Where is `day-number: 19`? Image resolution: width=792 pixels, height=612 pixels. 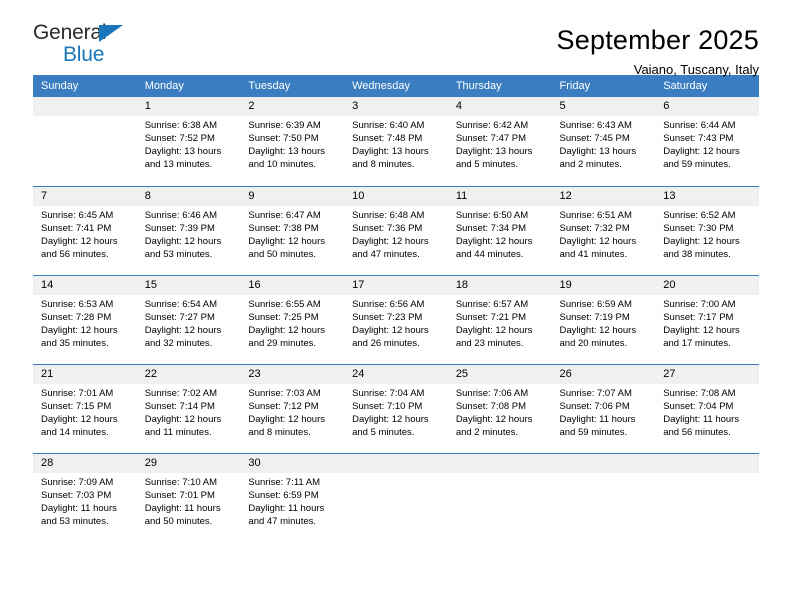
day-number: 19 is located at coordinates (603, 285).